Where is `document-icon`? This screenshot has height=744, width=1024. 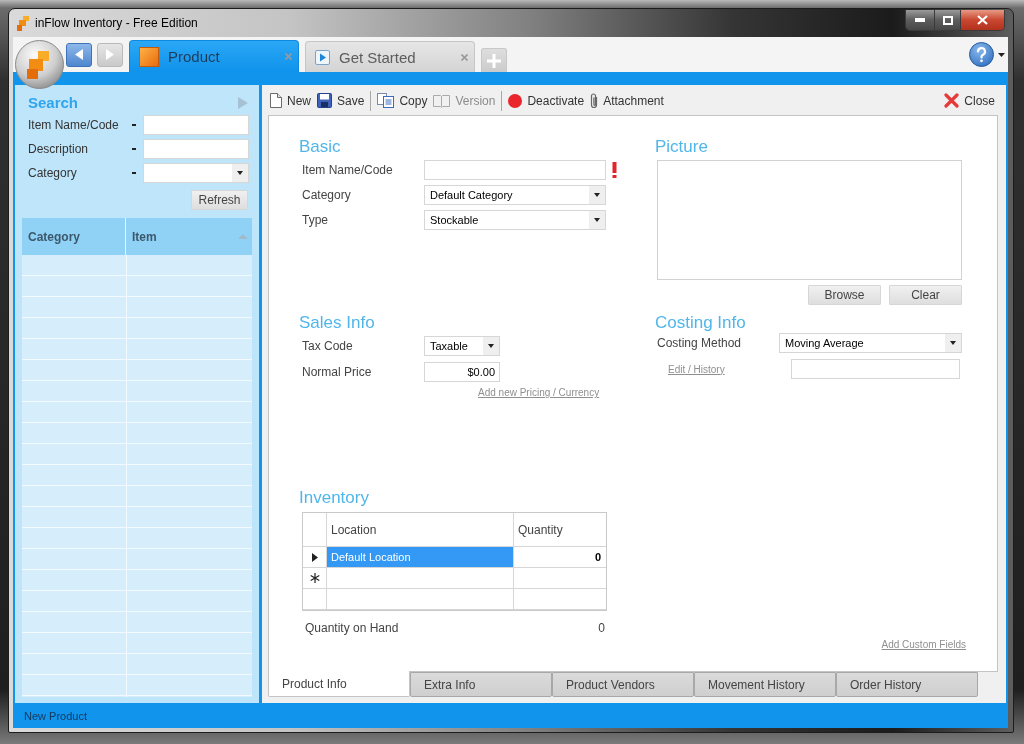
document-icon is located at coordinates (276, 100).